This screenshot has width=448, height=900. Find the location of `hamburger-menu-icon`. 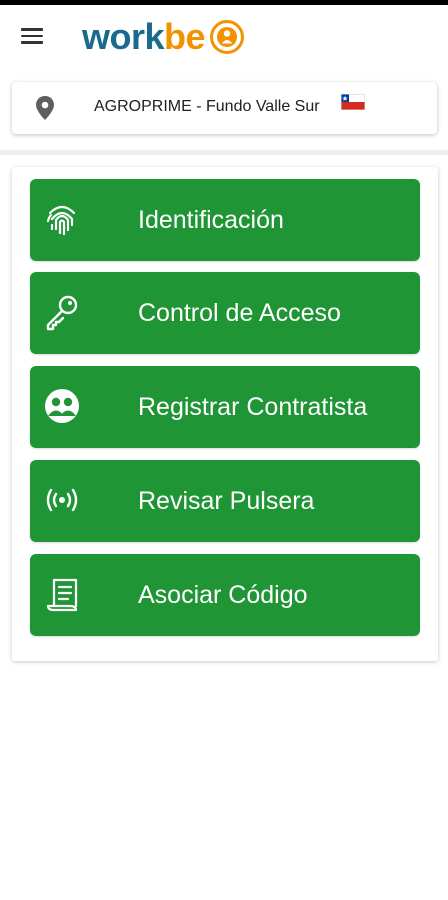

hamburger-menu-icon is located at coordinates (32, 36).